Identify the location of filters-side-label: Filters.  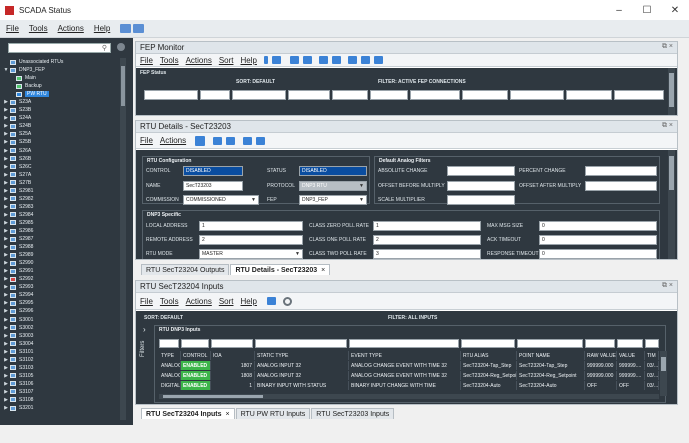
(143, 349).